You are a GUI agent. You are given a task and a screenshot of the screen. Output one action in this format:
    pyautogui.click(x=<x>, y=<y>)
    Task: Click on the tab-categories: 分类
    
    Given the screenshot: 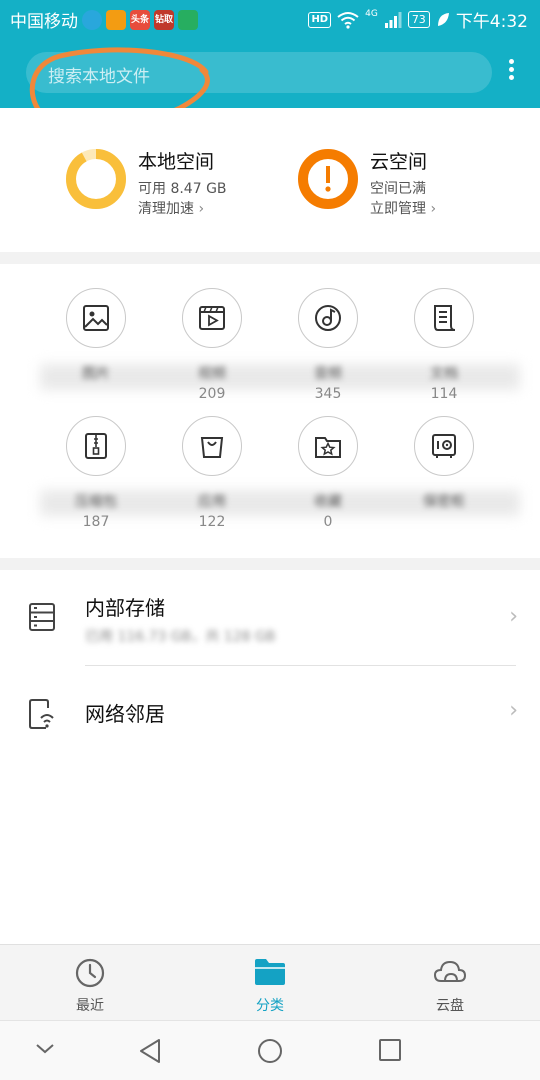 What is the action you would take?
    pyautogui.click(x=270, y=983)
    